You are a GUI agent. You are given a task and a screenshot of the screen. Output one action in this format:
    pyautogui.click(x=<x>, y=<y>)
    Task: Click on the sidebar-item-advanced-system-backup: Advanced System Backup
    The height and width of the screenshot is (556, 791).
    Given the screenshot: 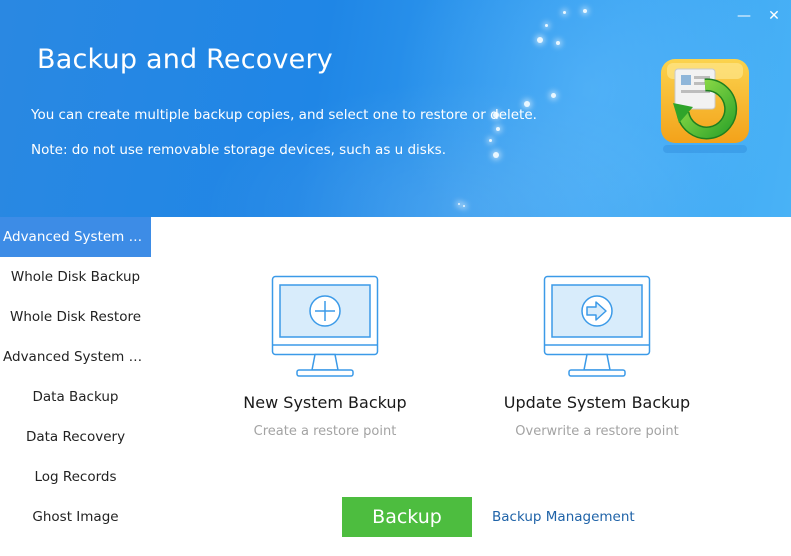 What is the action you would take?
    pyautogui.click(x=75, y=237)
    